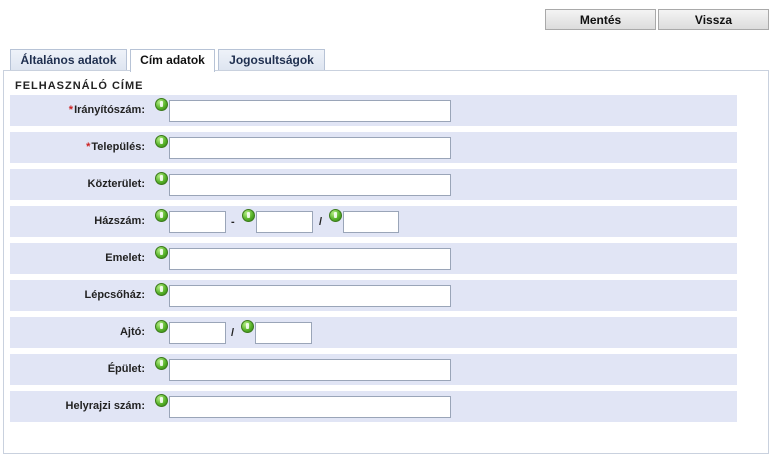 The height and width of the screenshot is (465, 778). I want to click on row-floor: Emelet:, so click(373, 258).